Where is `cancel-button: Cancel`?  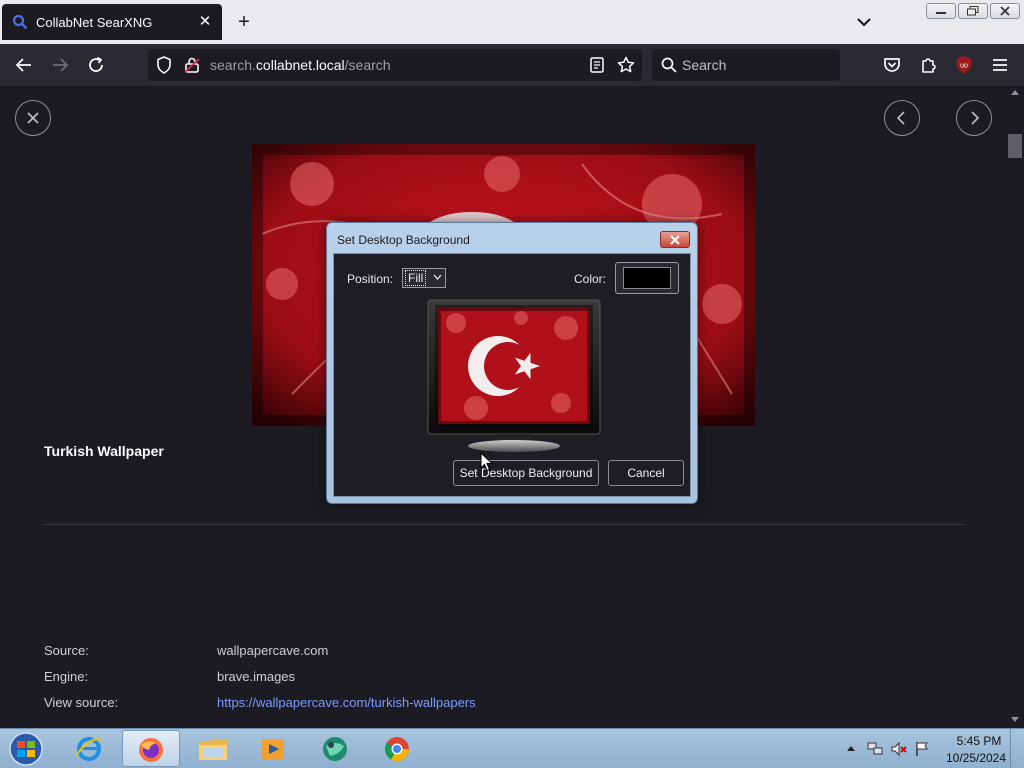 cancel-button: Cancel is located at coordinates (646, 473).